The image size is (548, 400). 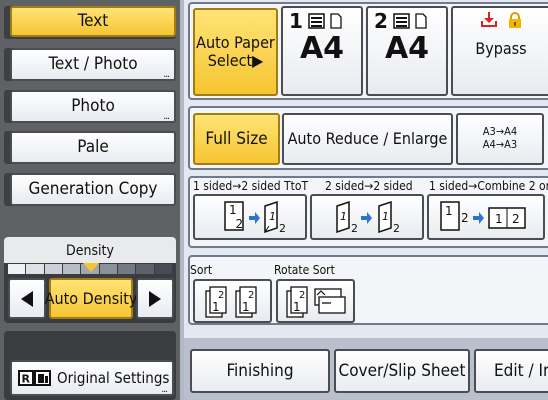 I want to click on mode-label: Pale, so click(x=93, y=147).